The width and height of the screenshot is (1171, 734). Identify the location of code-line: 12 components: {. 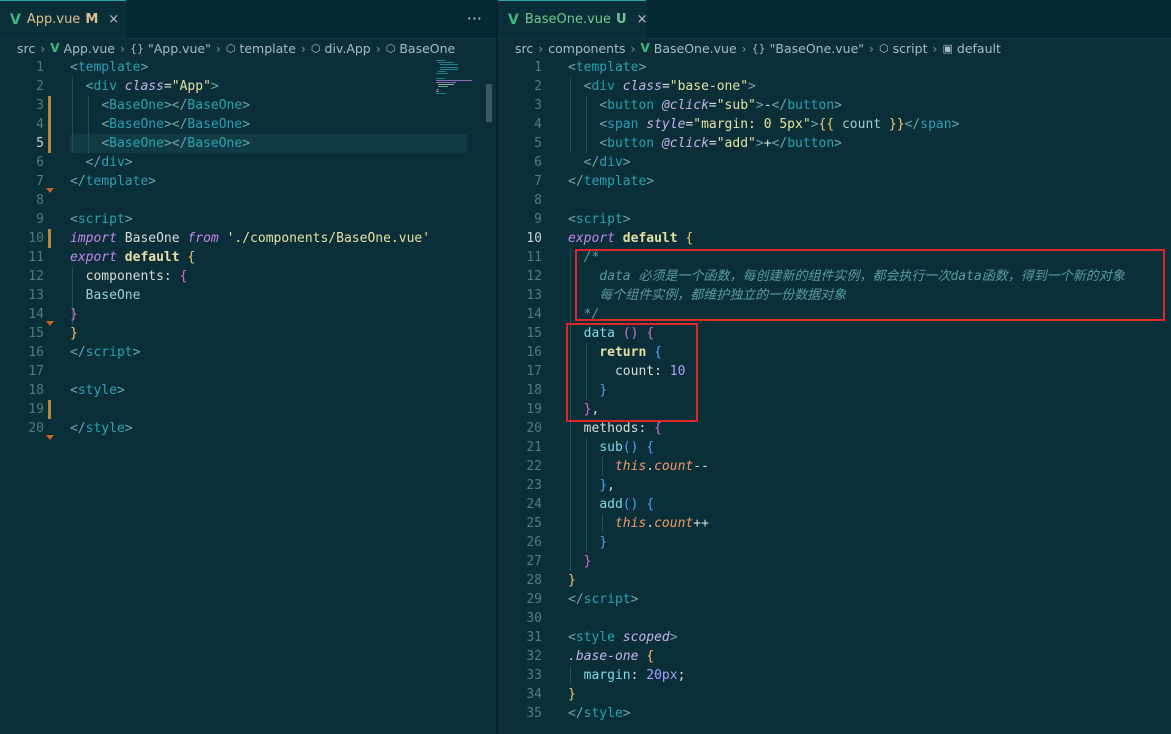
(248, 276).